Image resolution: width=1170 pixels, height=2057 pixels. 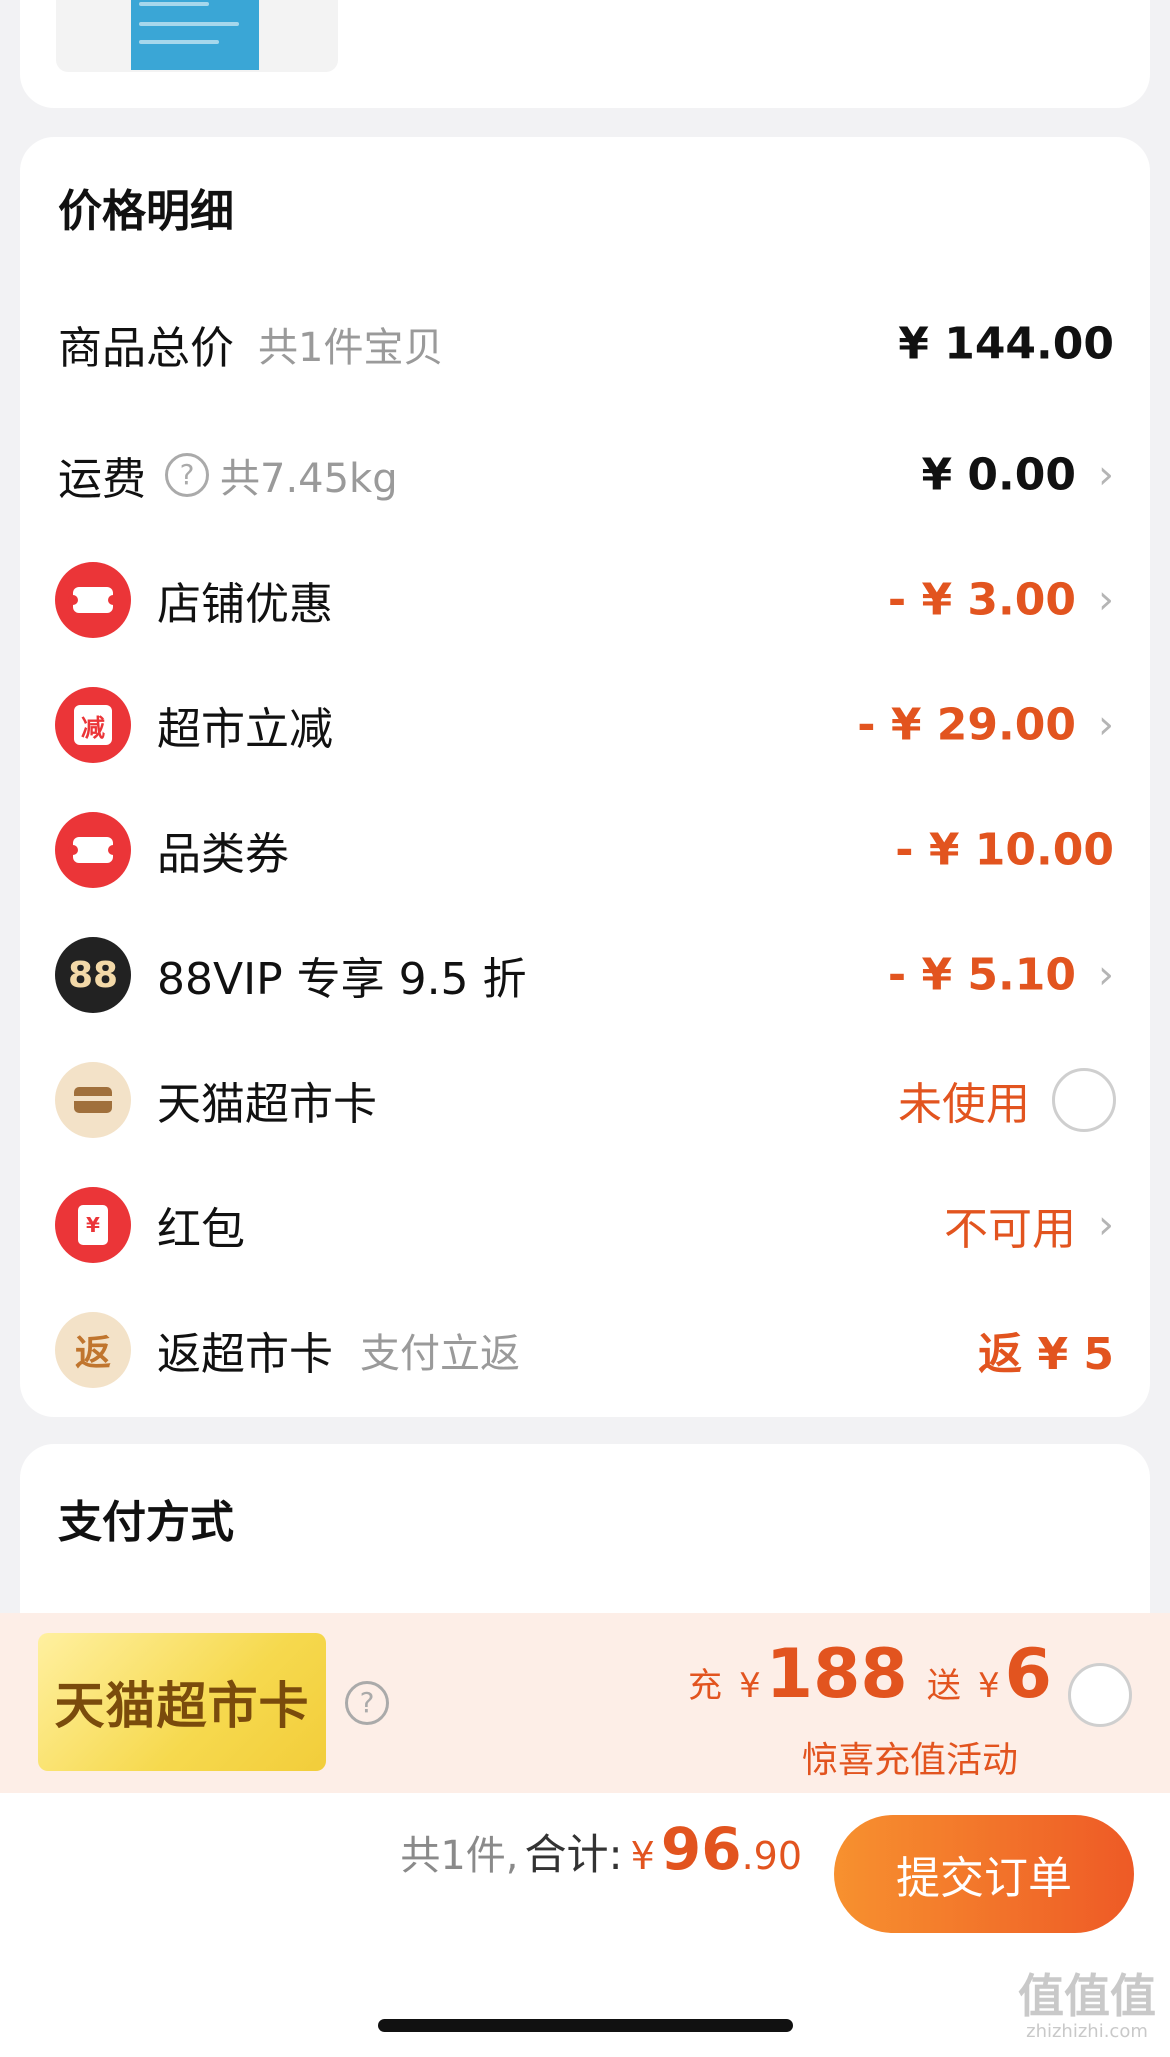 What do you see at coordinates (943, 1686) in the screenshot?
I see `gift-prefix: 送` at bounding box center [943, 1686].